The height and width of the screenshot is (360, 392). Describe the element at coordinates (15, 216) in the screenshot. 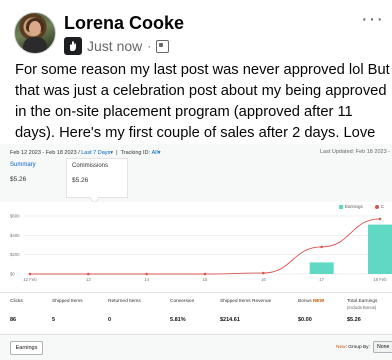

I see `y-tick-label: $600` at that location.